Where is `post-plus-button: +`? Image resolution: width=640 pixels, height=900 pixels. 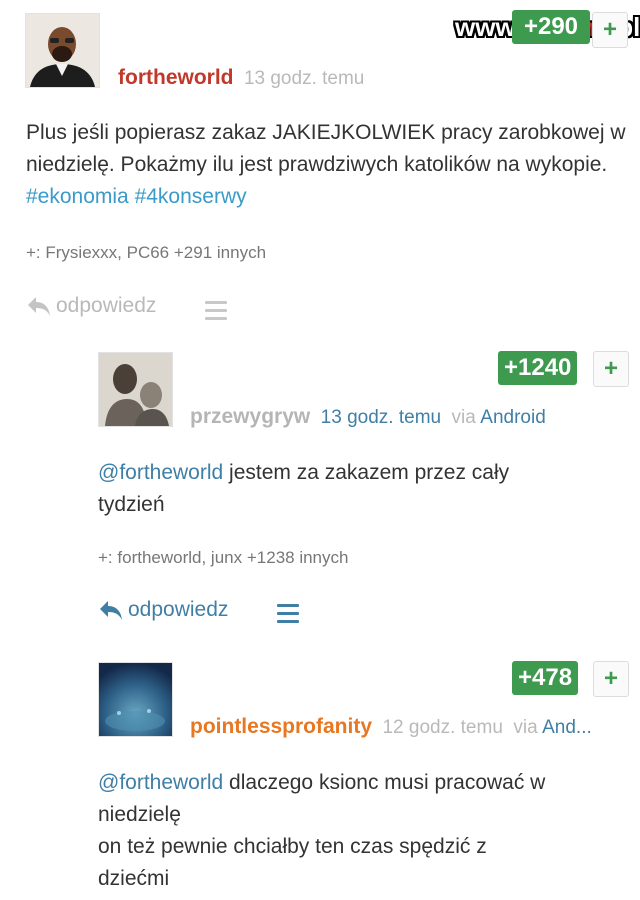 post-plus-button: + is located at coordinates (610, 30).